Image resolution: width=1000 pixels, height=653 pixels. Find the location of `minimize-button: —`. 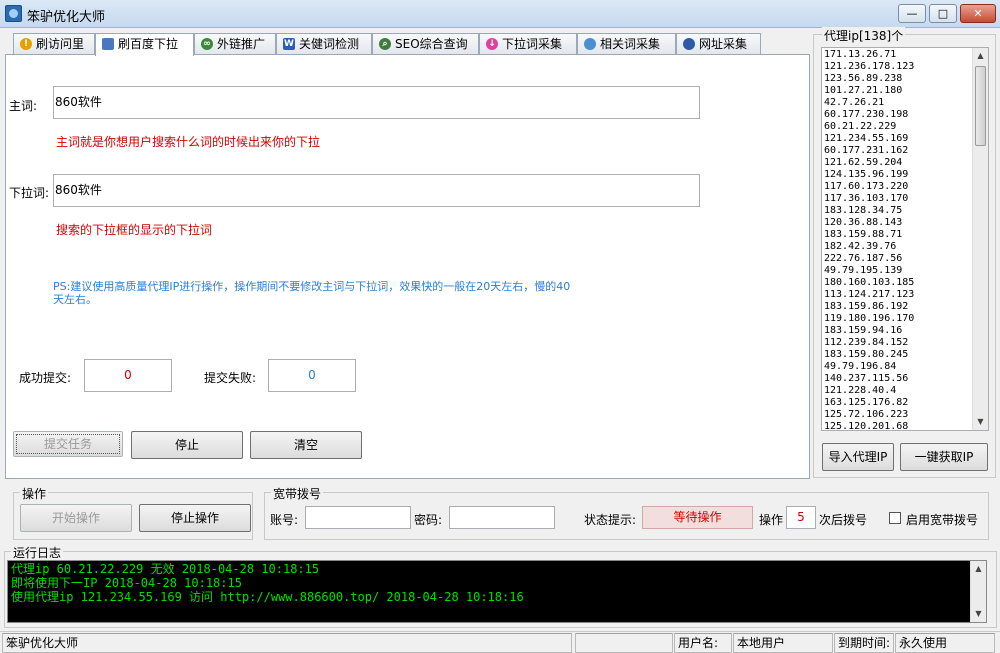

minimize-button: — is located at coordinates (912, 13).